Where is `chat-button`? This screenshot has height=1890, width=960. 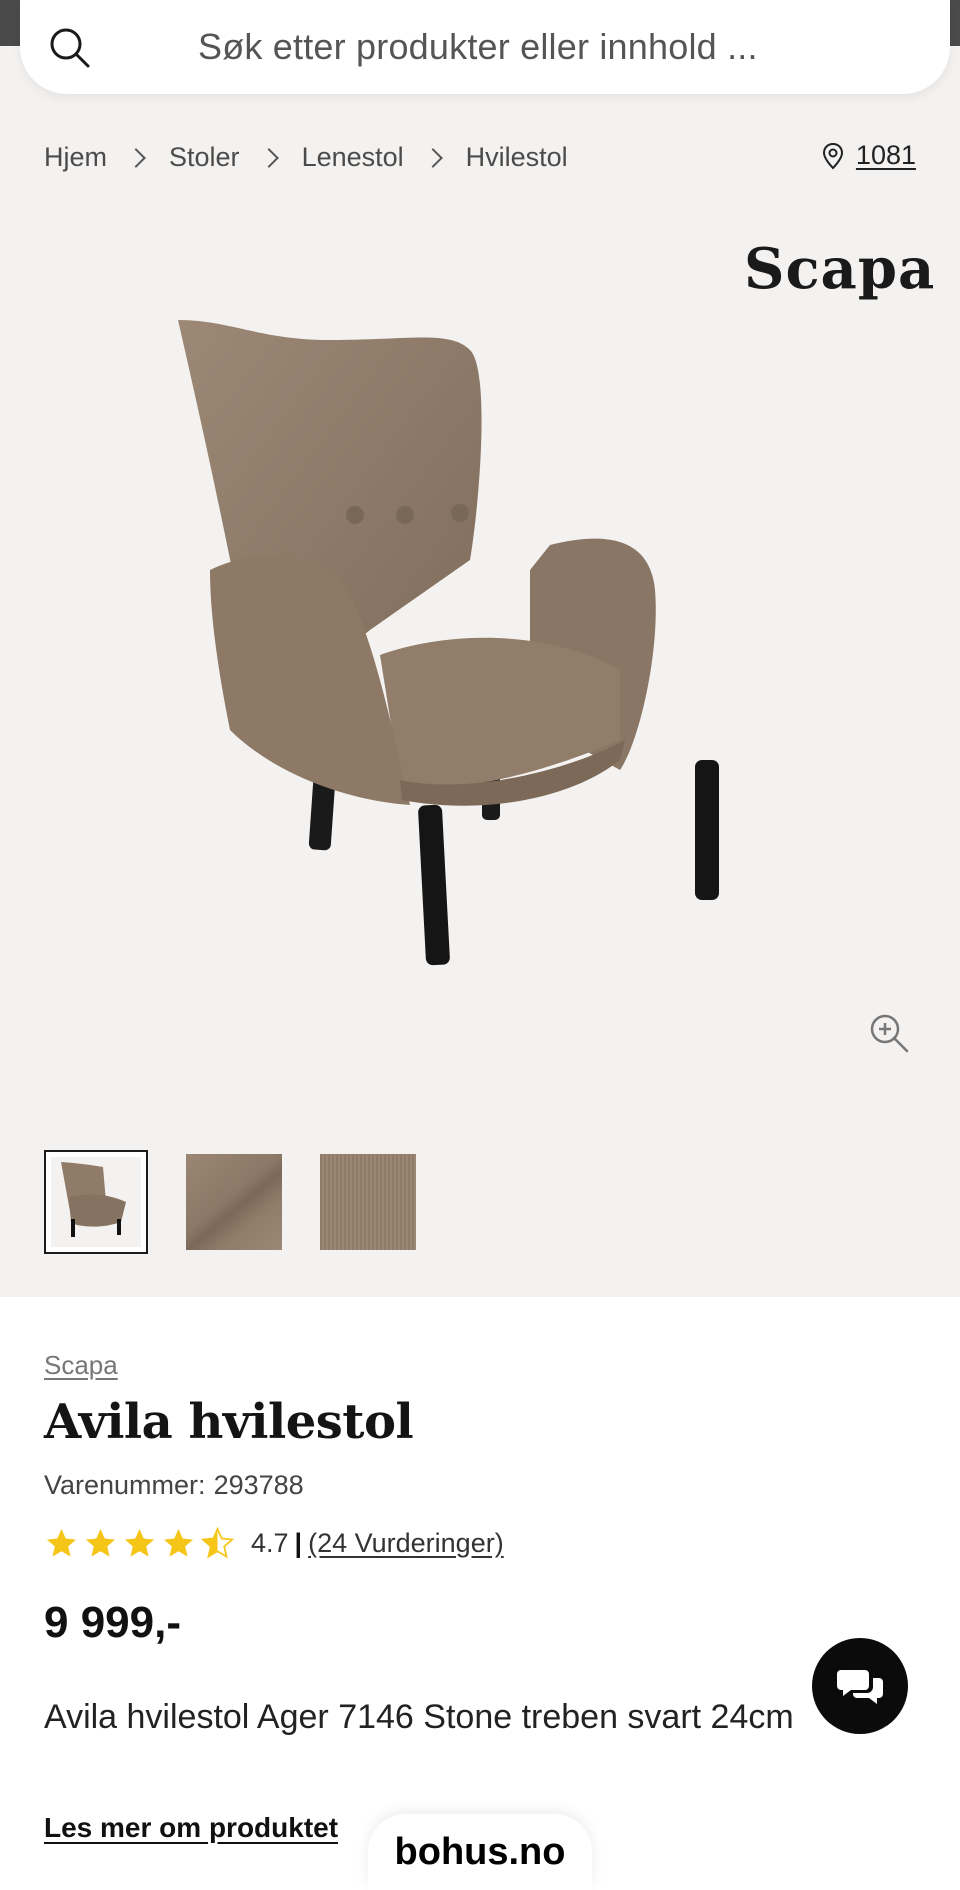 chat-button is located at coordinates (860, 1686).